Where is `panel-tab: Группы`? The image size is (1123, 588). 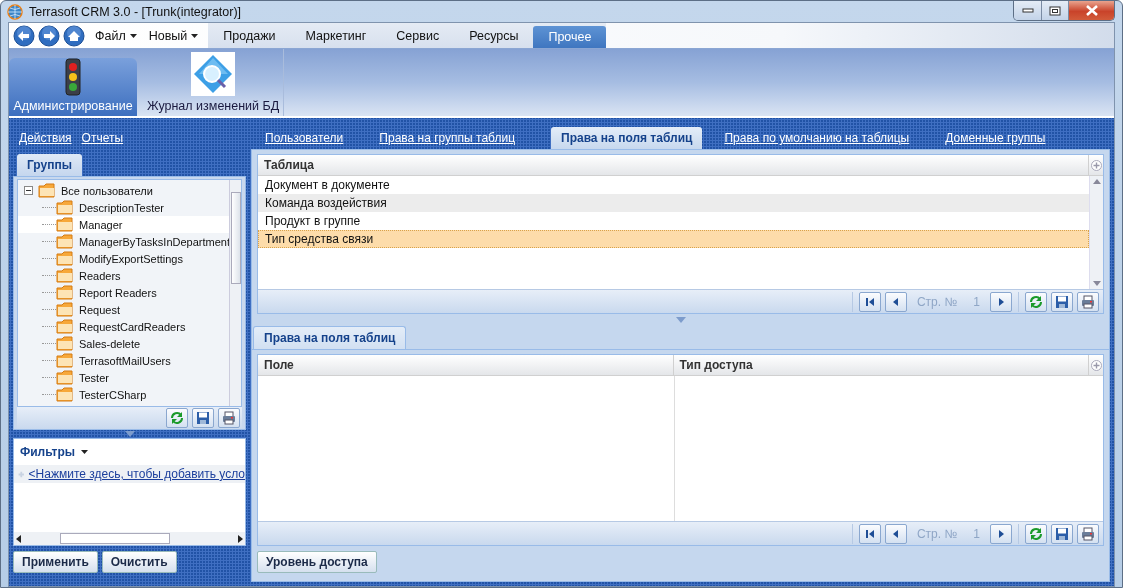 panel-tab: Группы is located at coordinates (49, 165).